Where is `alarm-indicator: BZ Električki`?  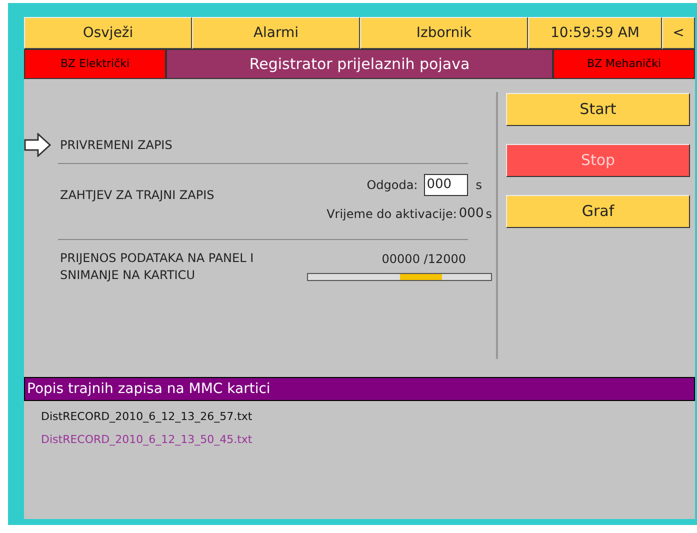 alarm-indicator: BZ Električki is located at coordinates (95, 64).